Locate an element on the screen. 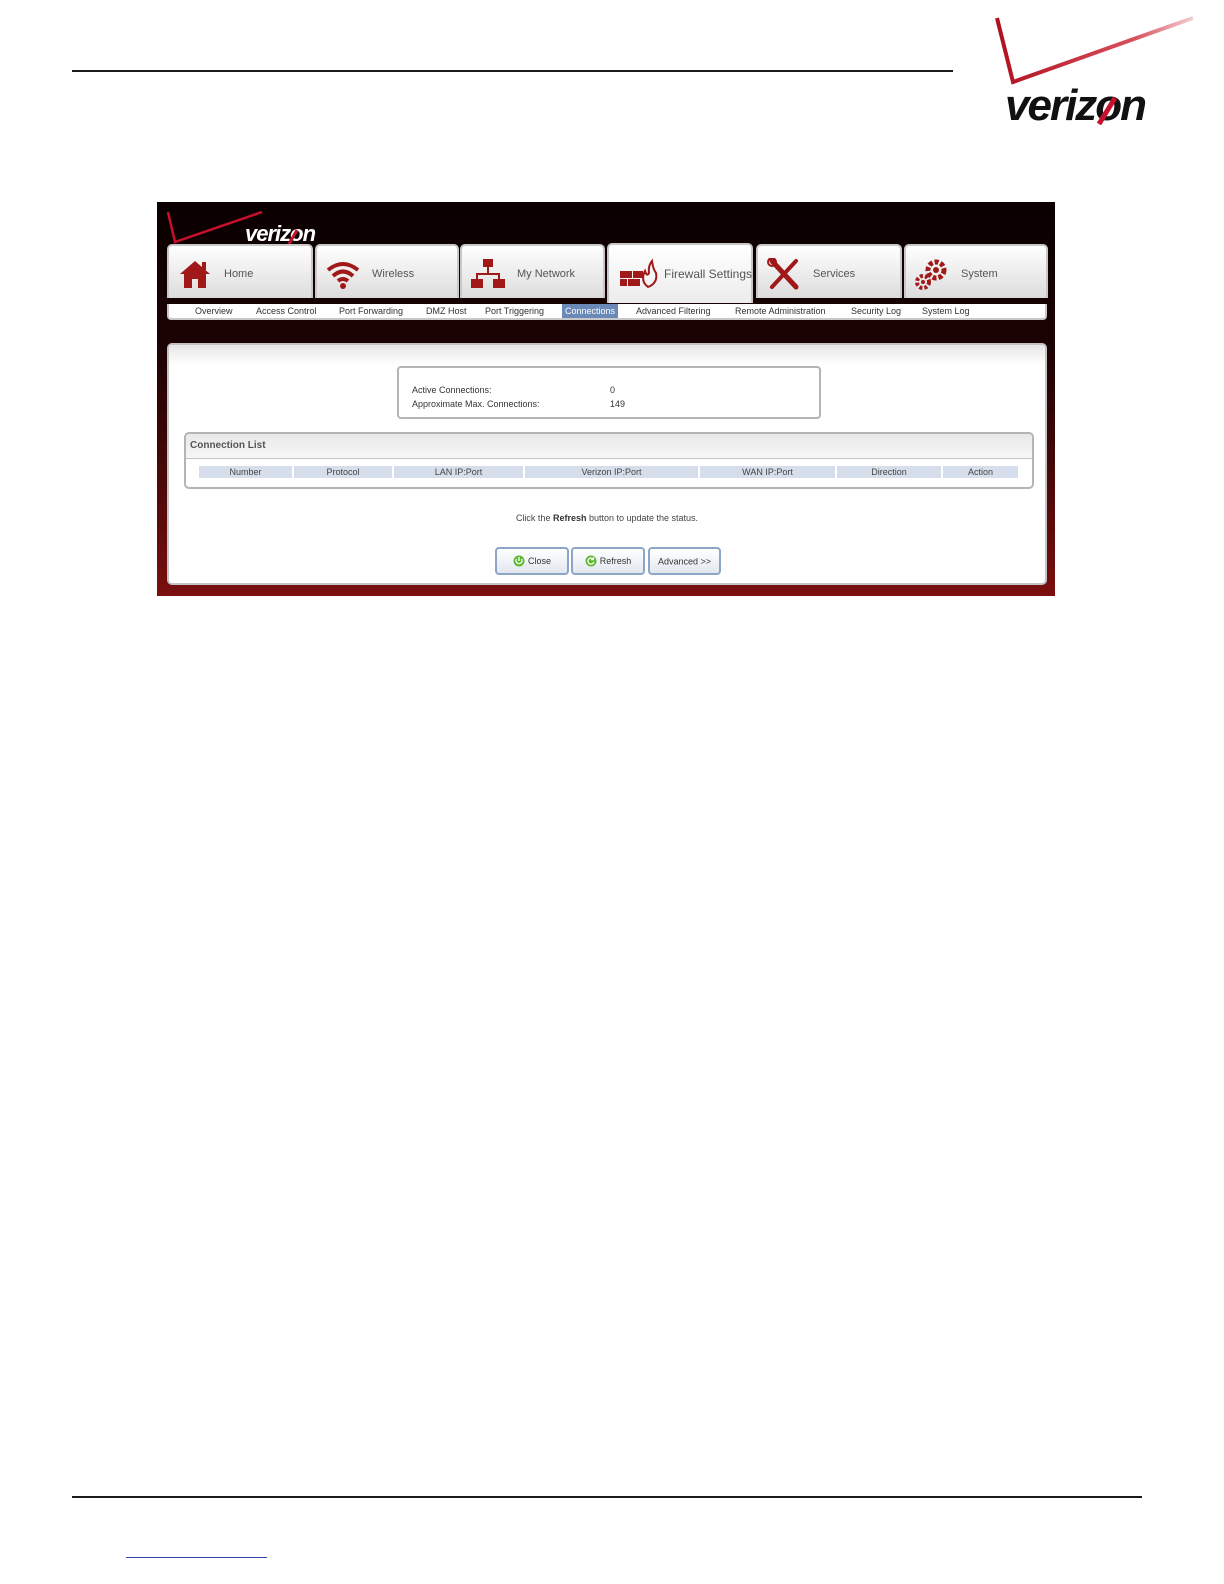  advanced-button-label: Advanced >> is located at coordinates (684, 561).